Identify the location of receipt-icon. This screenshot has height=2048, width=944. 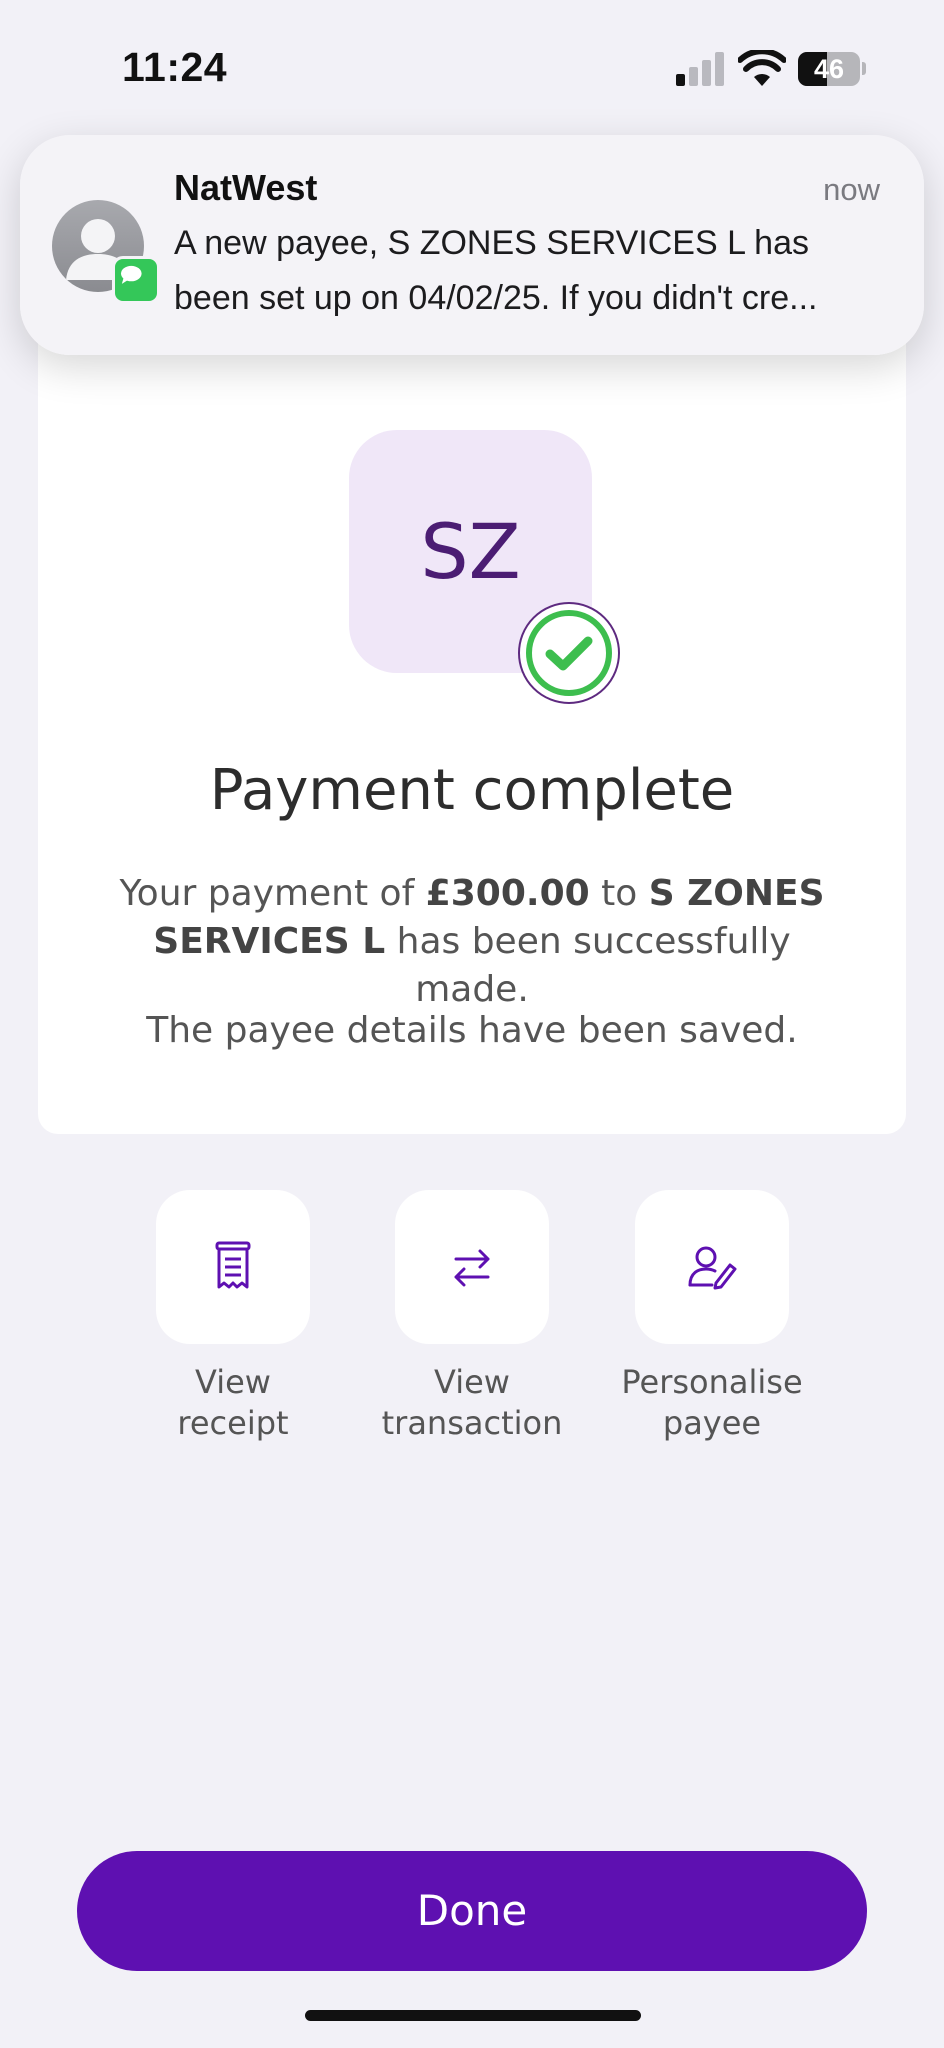
(233, 1265).